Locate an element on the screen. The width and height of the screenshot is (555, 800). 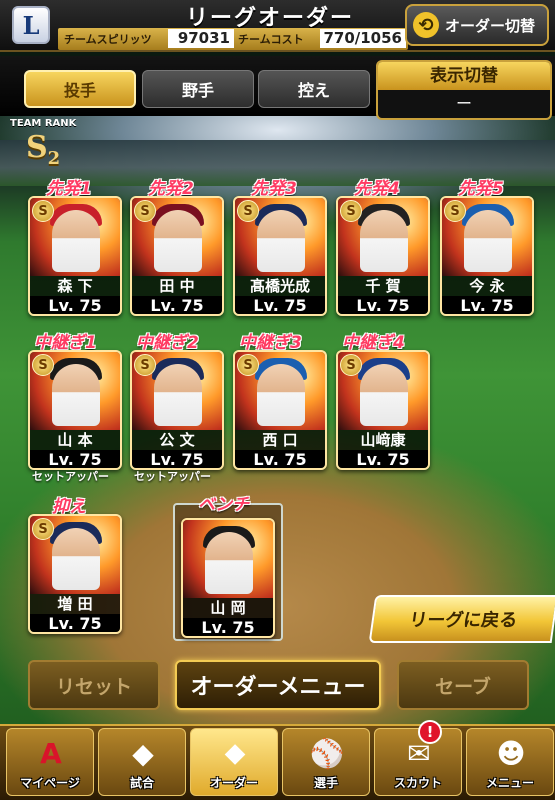
player-card: 千 賀 Lv. 75 S is located at coordinates (383, 256).